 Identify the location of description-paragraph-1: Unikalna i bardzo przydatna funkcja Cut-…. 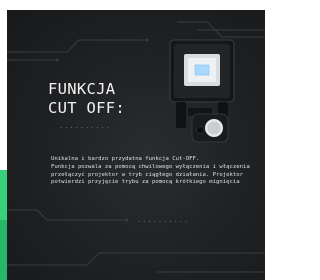
(125, 159).